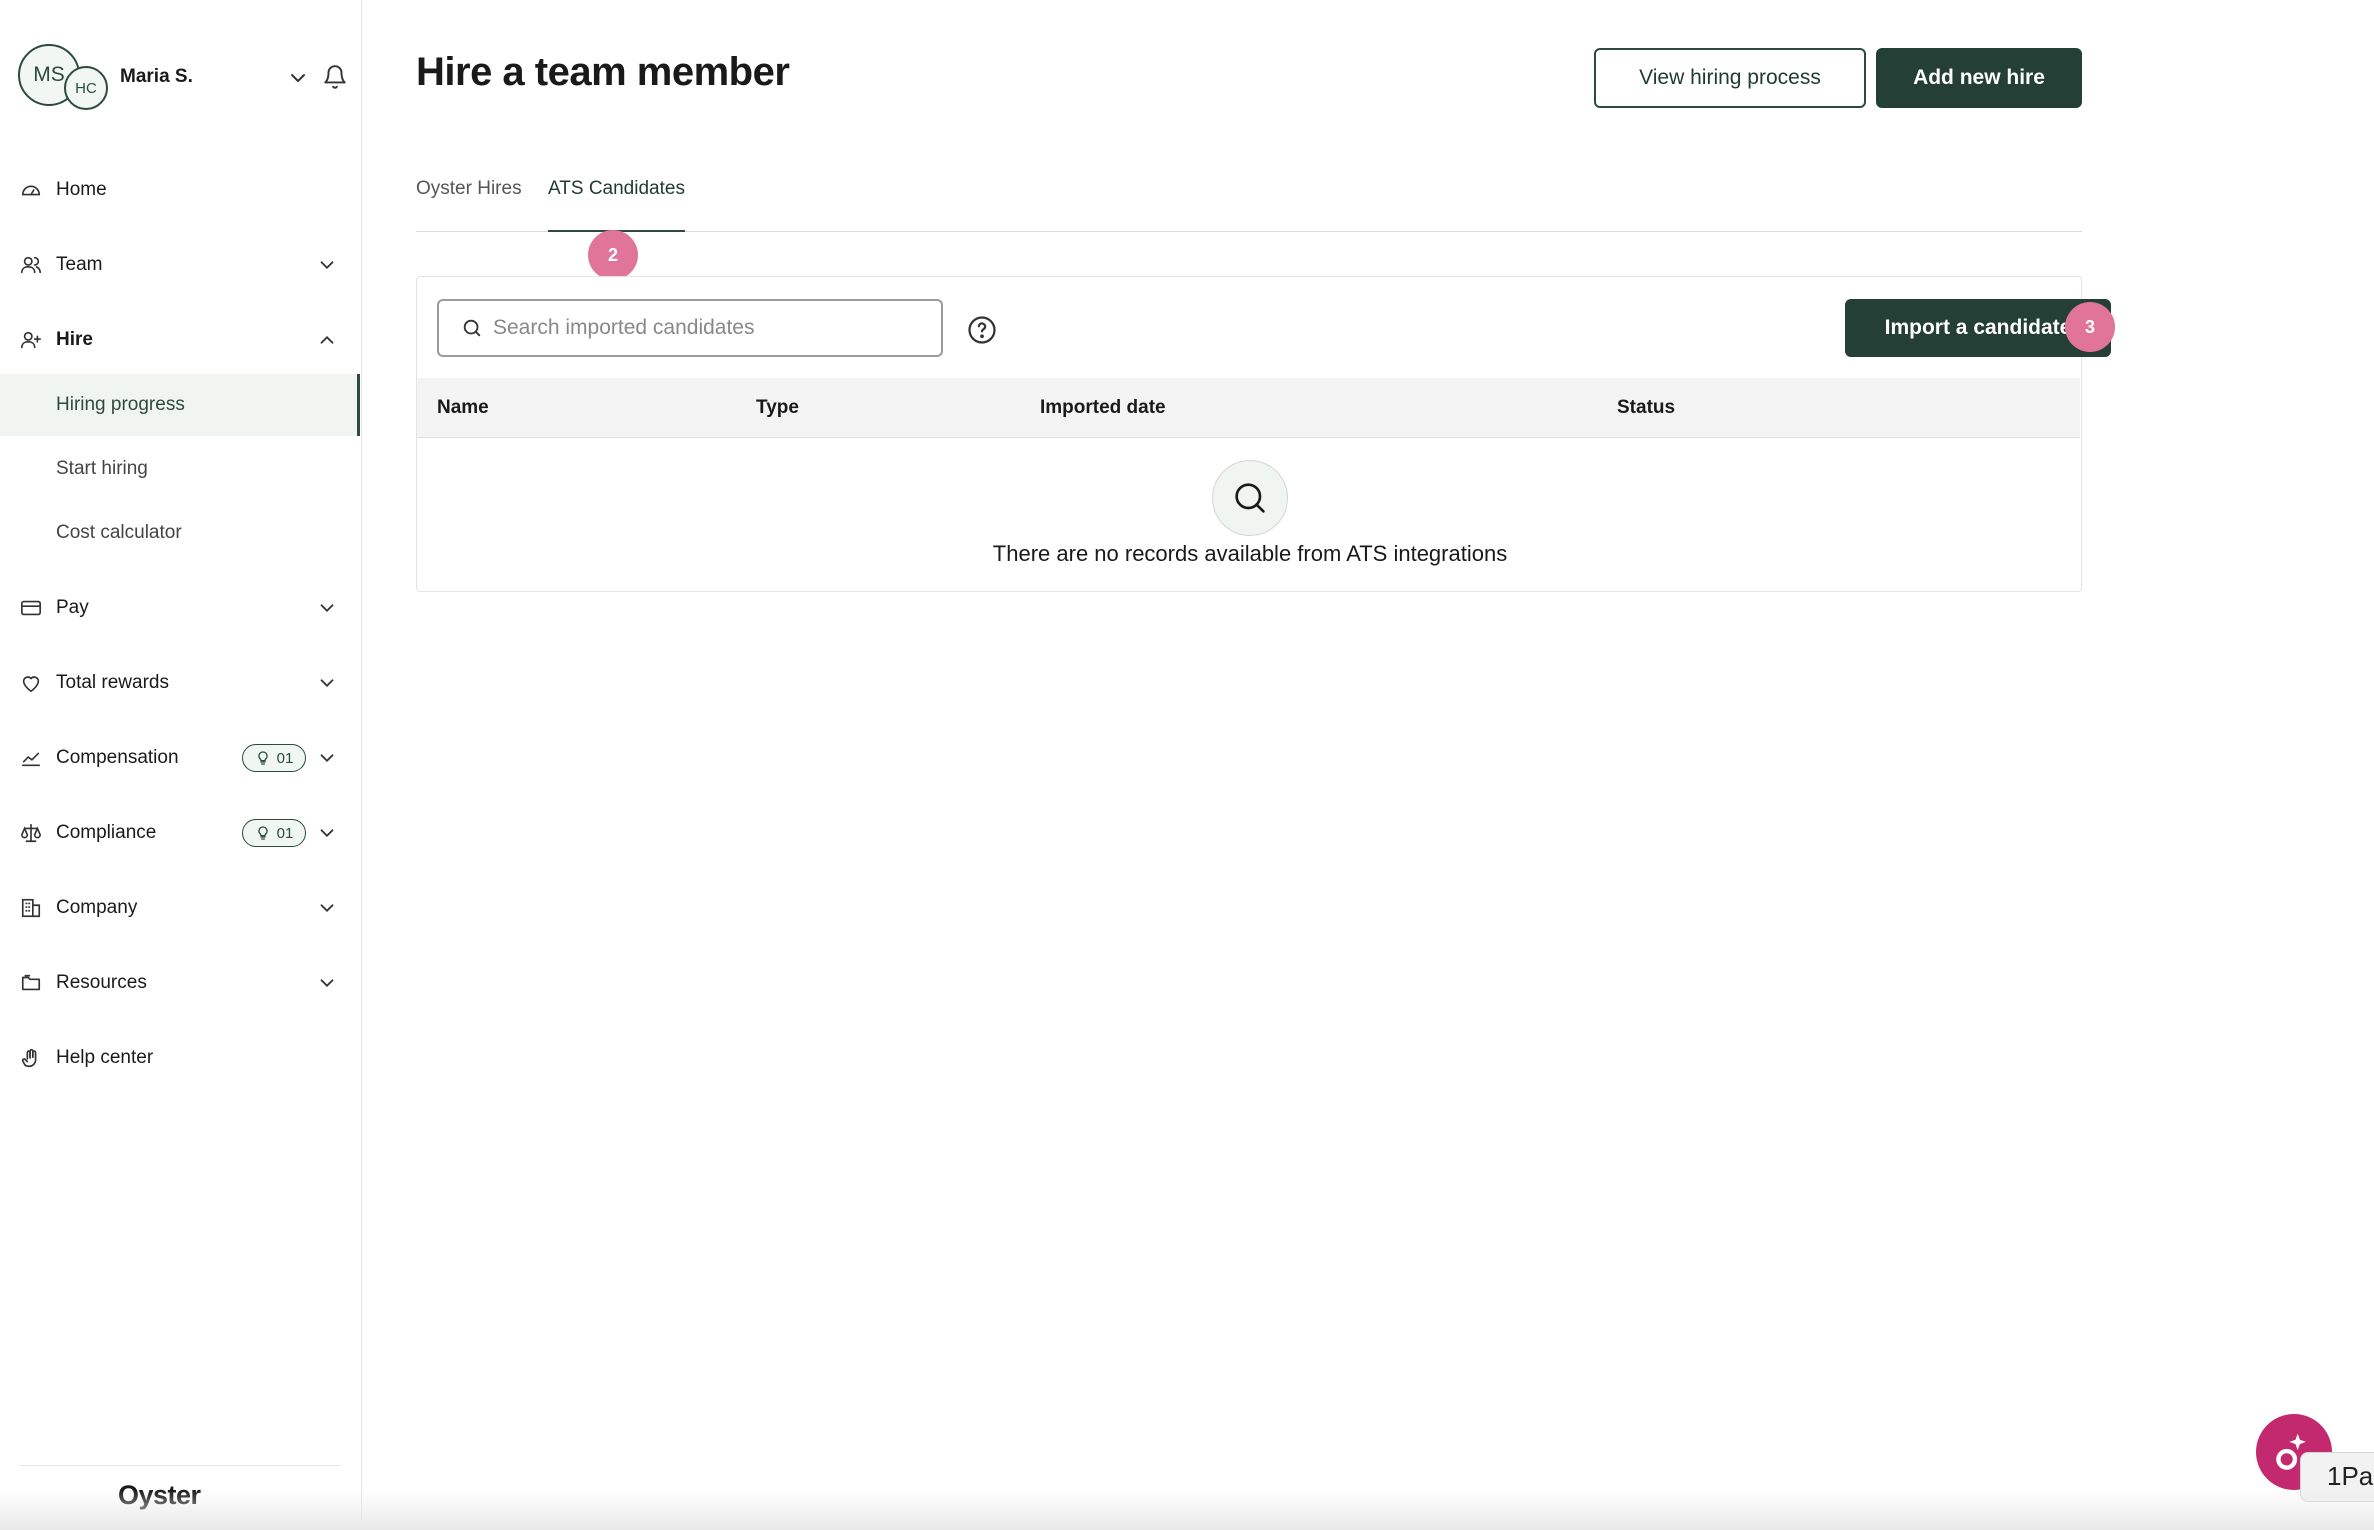 Image resolution: width=2374 pixels, height=1530 pixels. What do you see at coordinates (117, 757) in the screenshot?
I see `sidebar-item-label: Compensation` at bounding box center [117, 757].